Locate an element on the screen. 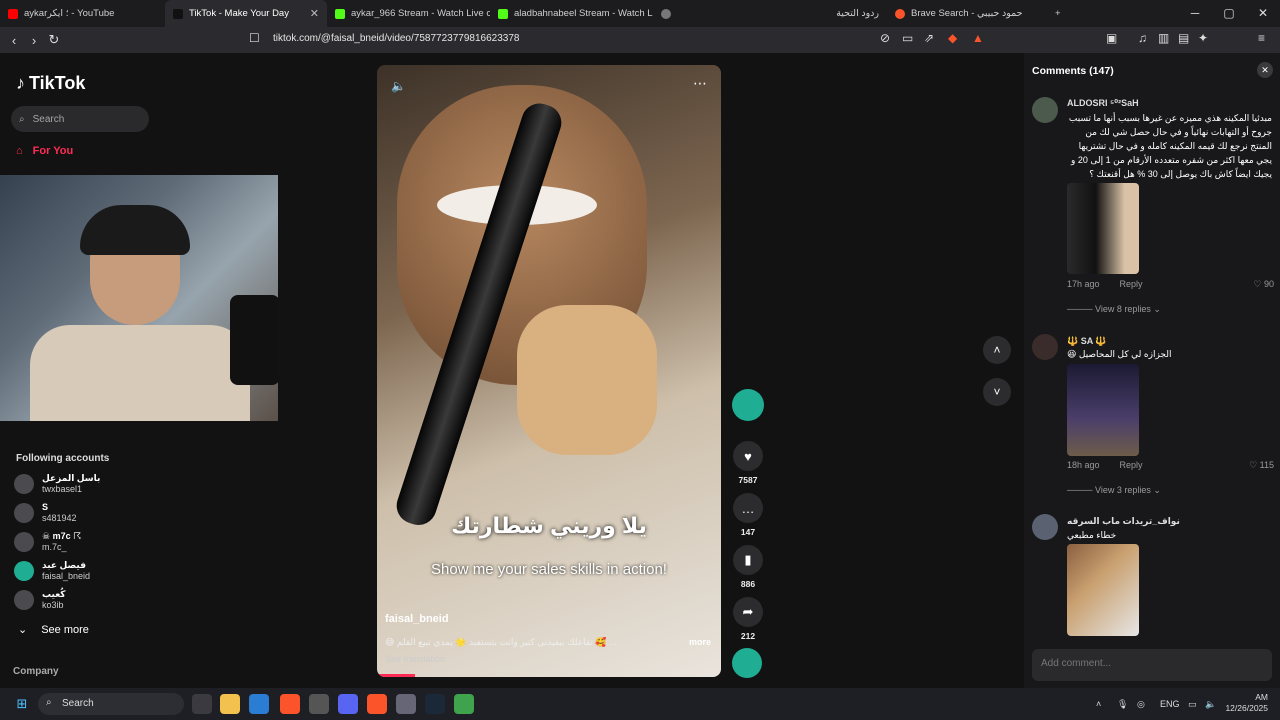 The height and width of the screenshot is (720, 1280). cast-icon: ▭ is located at coordinates (907, 38).